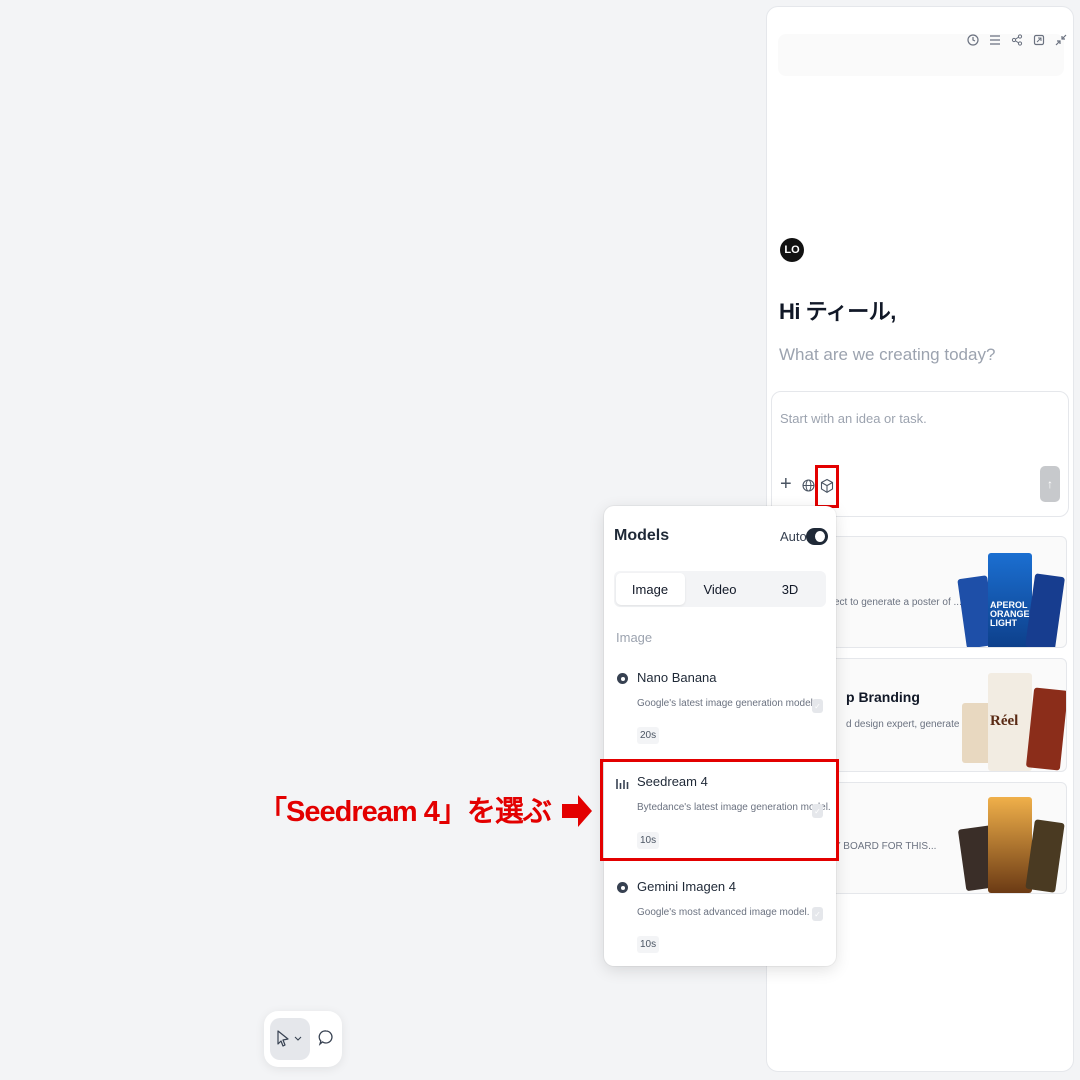  Describe the element at coordinates (883, 697) in the screenshot. I see `card-title: p Branding` at that location.